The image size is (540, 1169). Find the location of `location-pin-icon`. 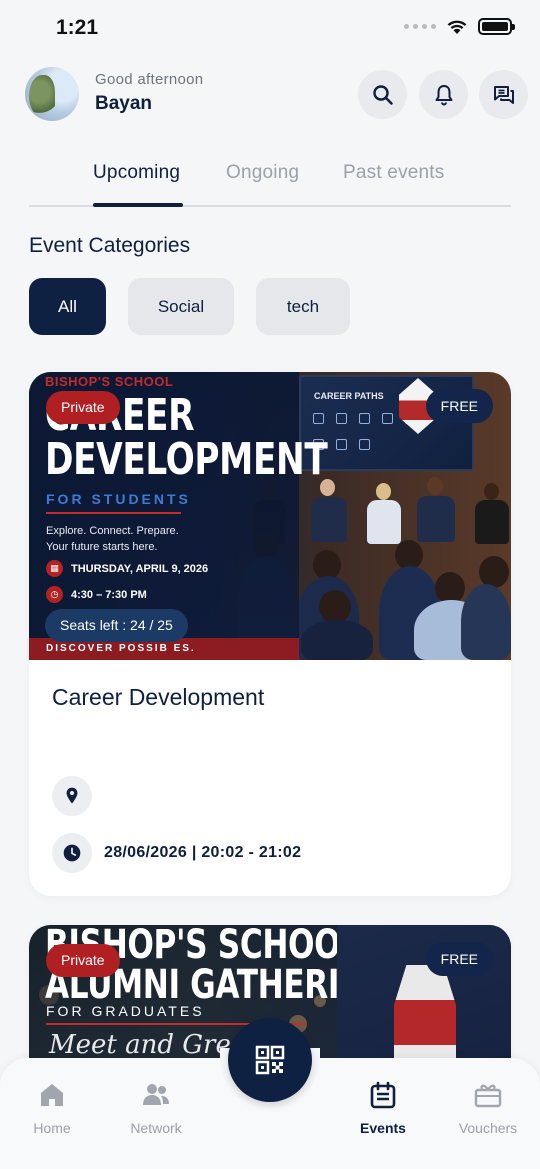

location-pin-icon is located at coordinates (72, 795).